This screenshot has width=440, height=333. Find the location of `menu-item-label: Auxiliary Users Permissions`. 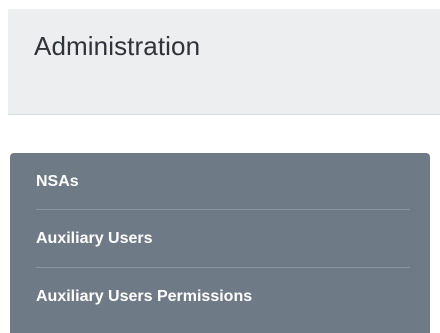

menu-item-label: Auxiliary Users Permissions is located at coordinates (144, 296).